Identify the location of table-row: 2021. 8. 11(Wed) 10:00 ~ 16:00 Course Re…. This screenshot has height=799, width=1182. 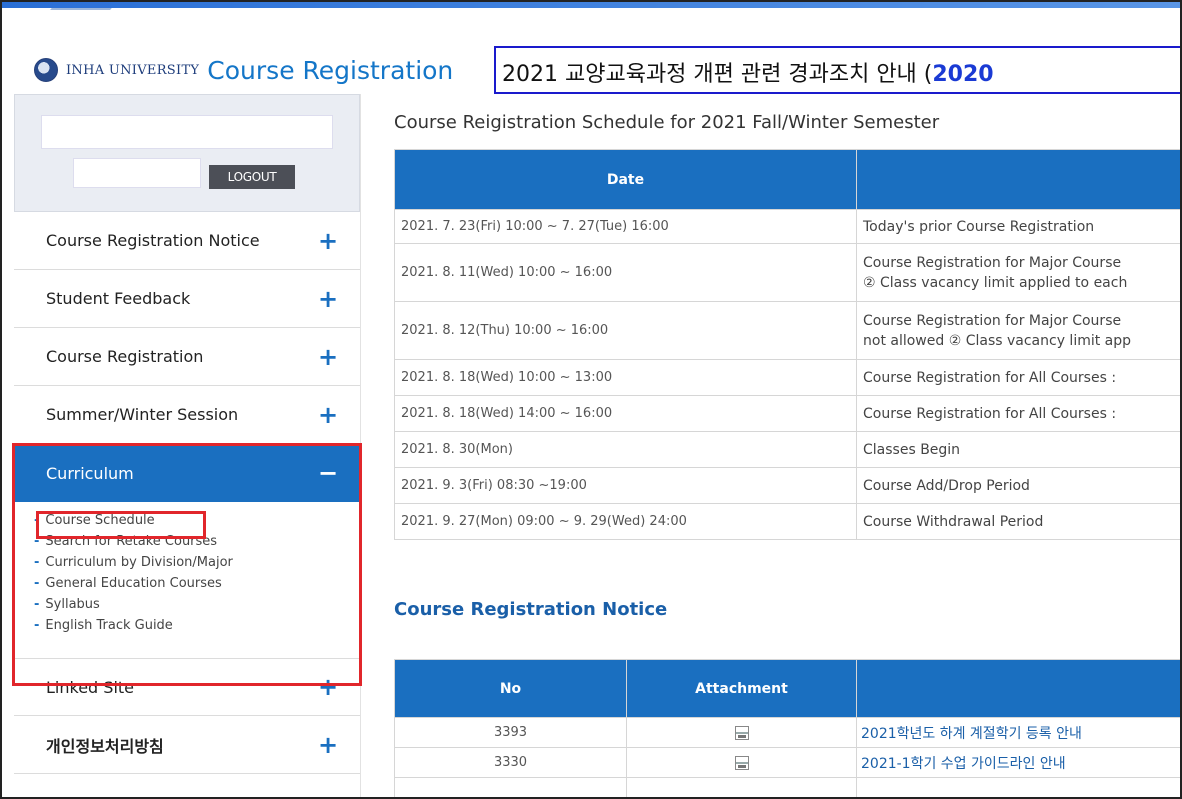
(787, 272).